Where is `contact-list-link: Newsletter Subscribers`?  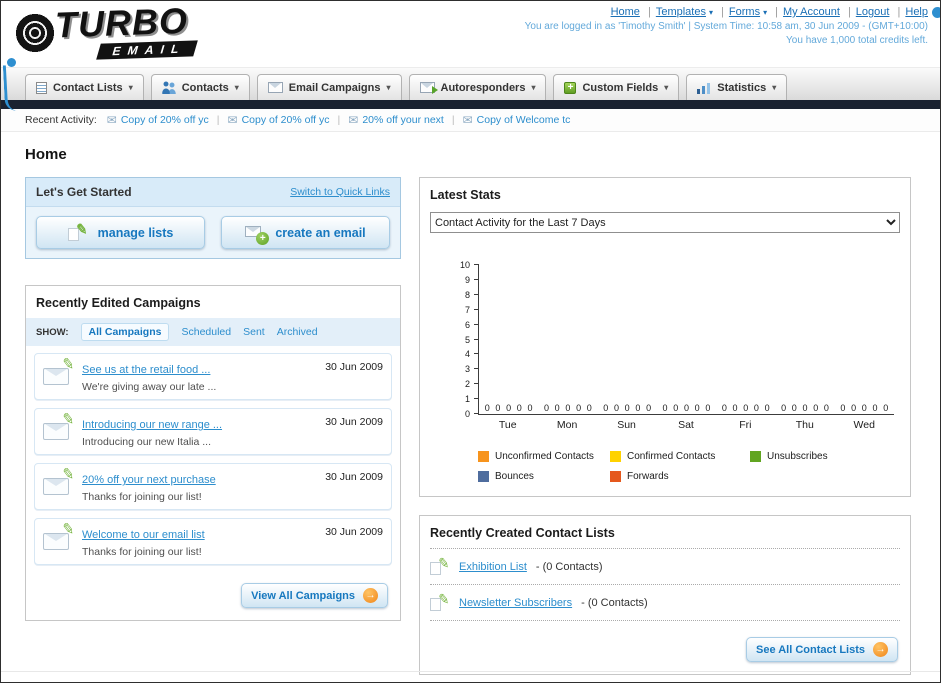 contact-list-link: Newsletter Subscribers is located at coordinates (515, 603).